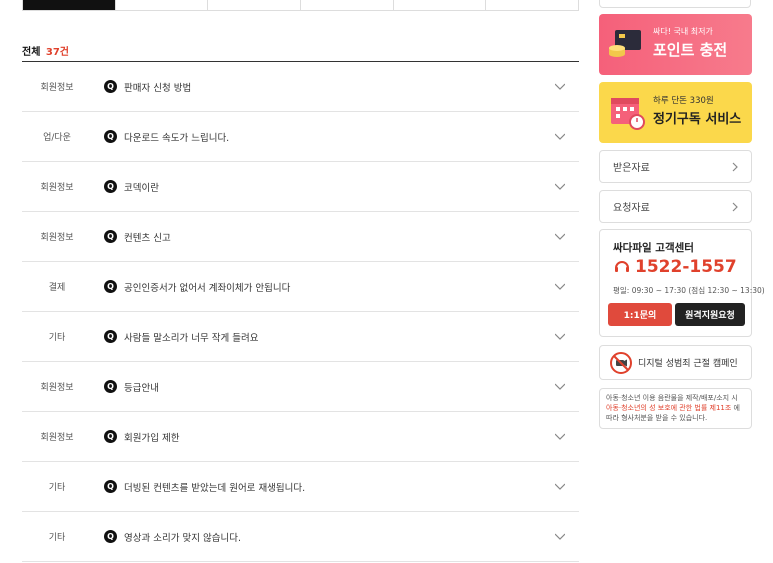 This screenshot has height=563, width=773. I want to click on subscription-banner: 하루 단돈 330원 정기구독 서비스, so click(675, 112).